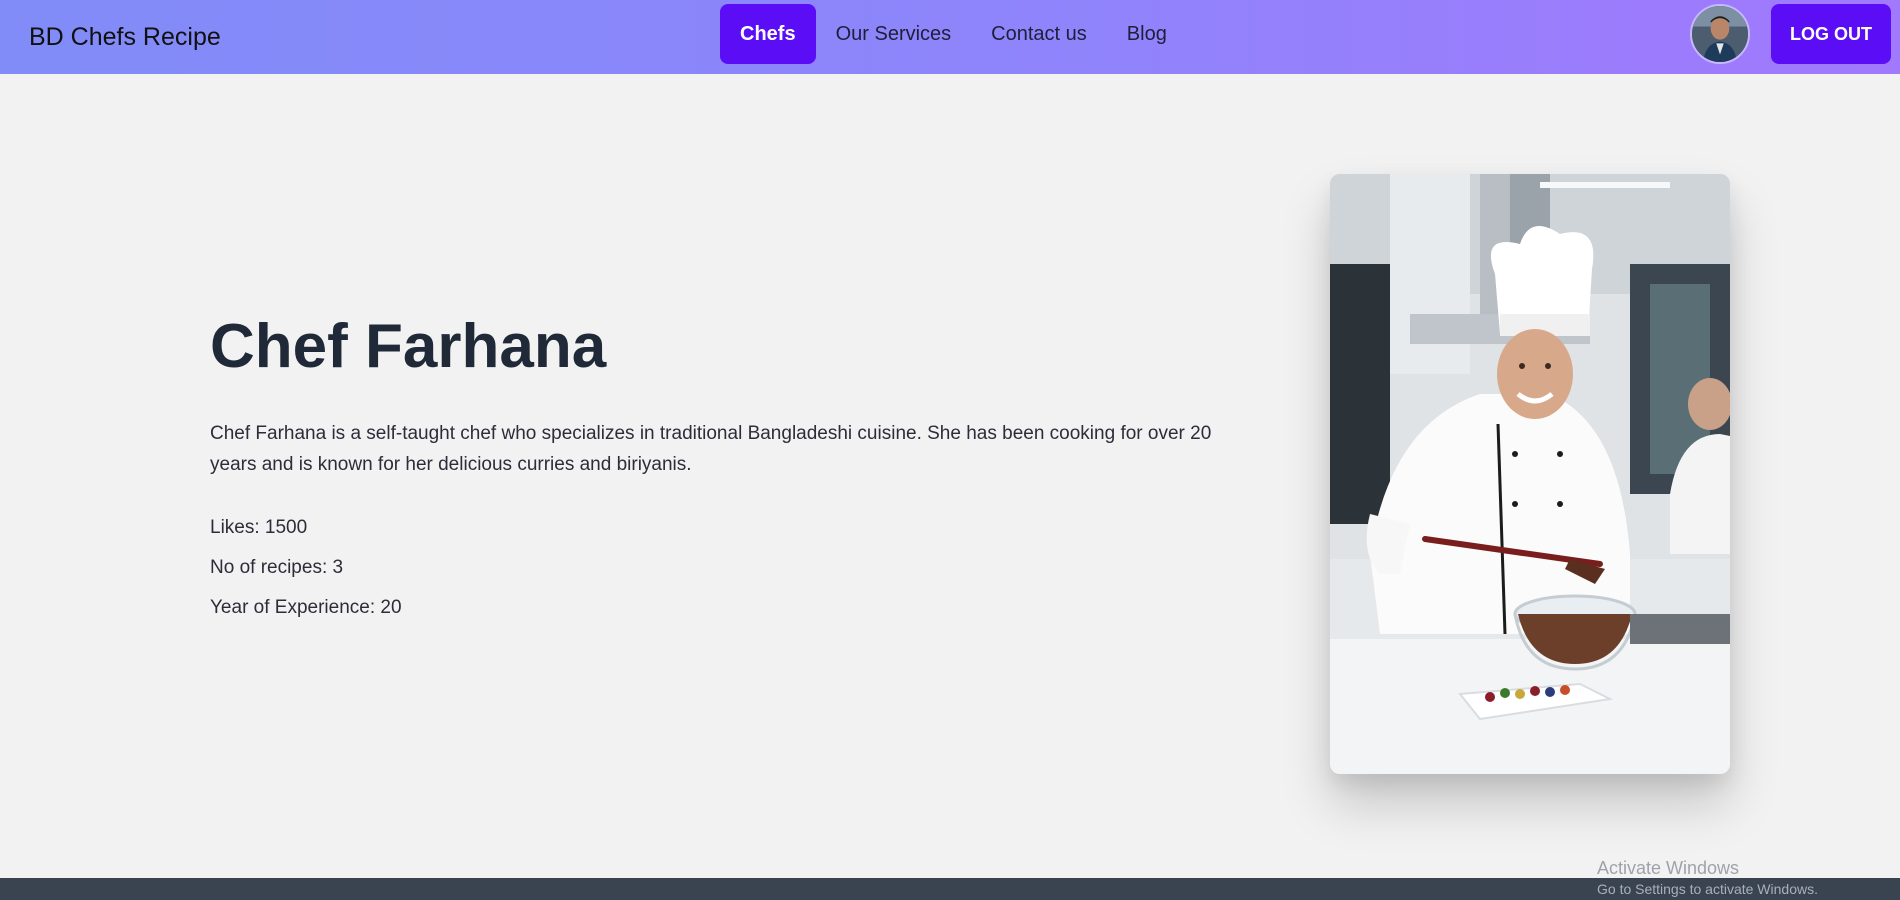 Image resolution: width=1900 pixels, height=900 pixels. I want to click on brand-title: BD Chefs Recipe, so click(125, 37).